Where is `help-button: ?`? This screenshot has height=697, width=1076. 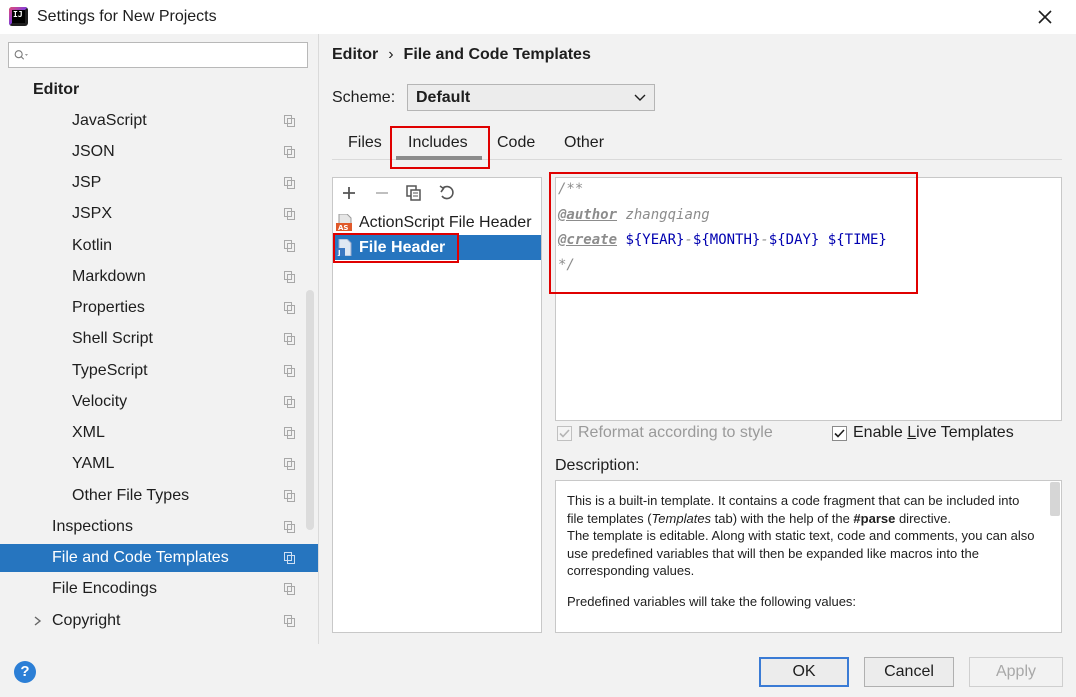
help-button: ? is located at coordinates (25, 672).